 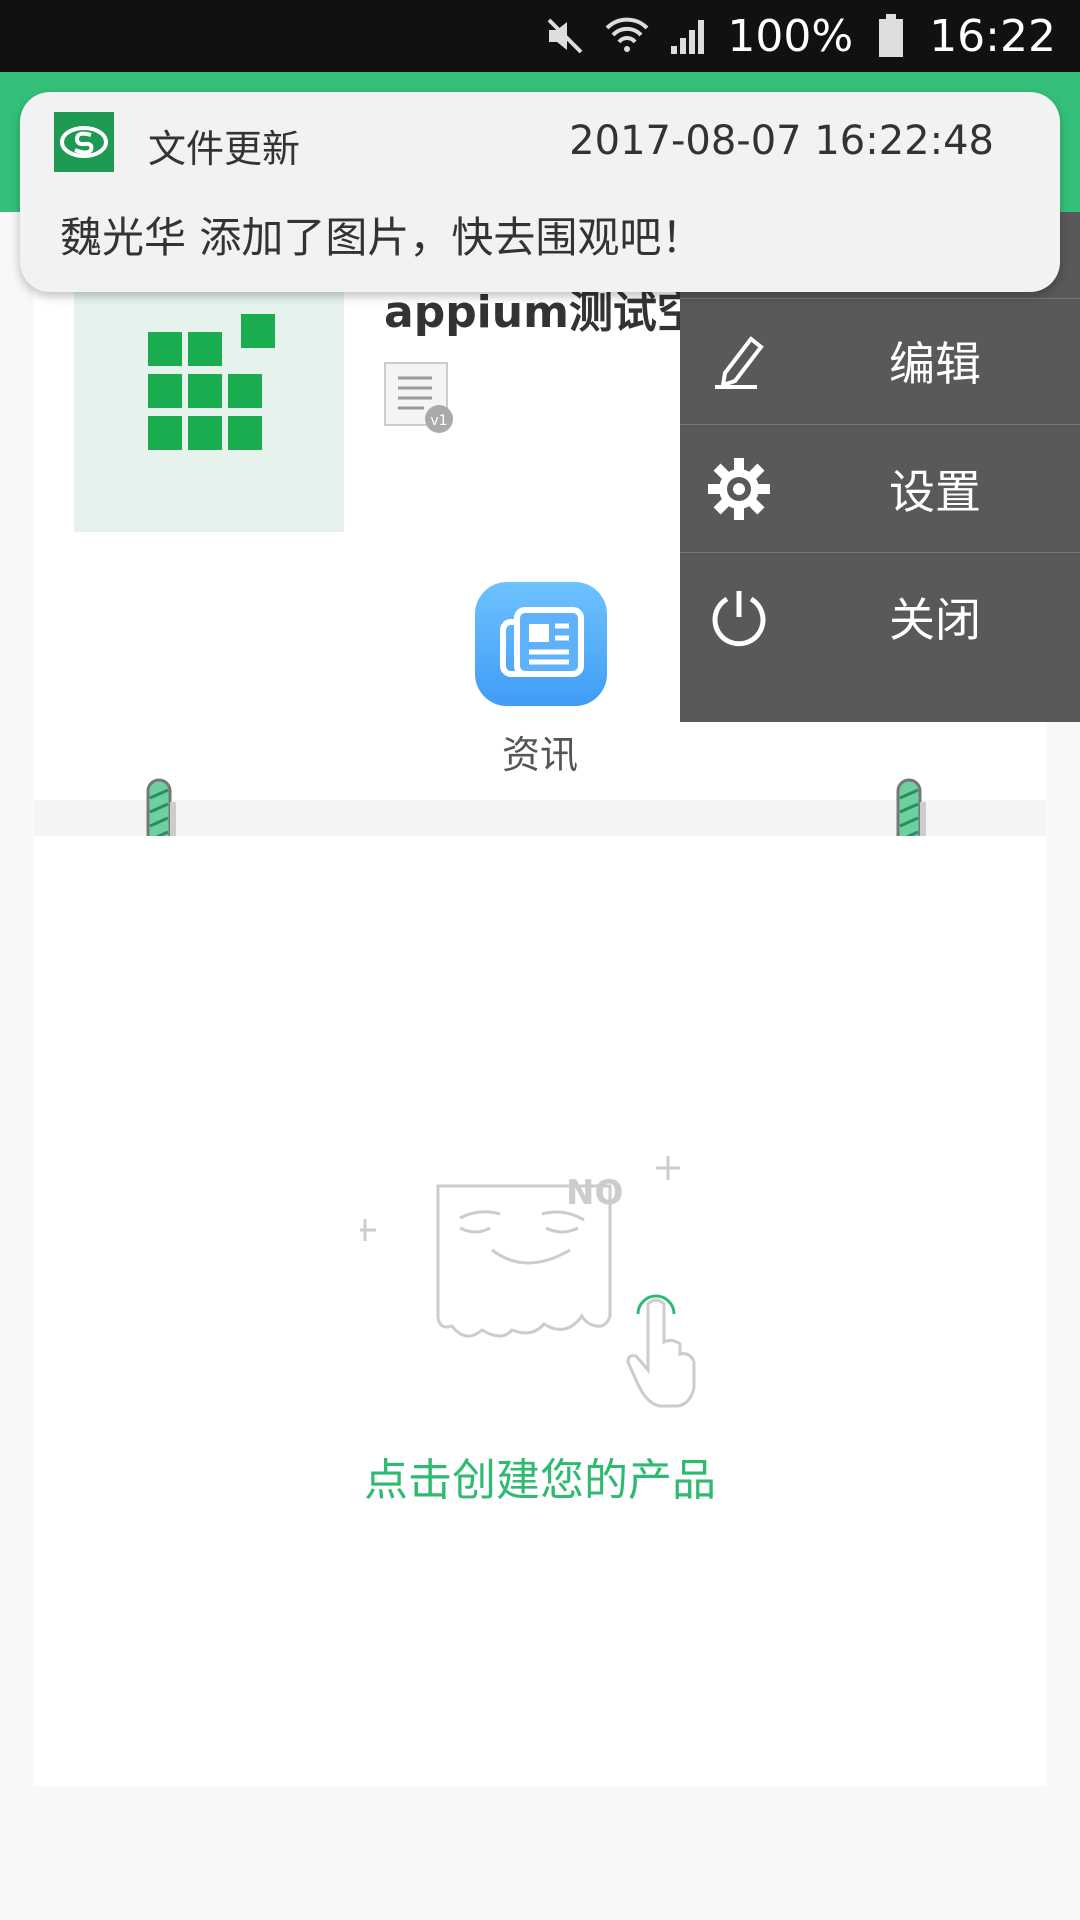 I want to click on menu-item-settings: 设置, so click(x=880, y=489).